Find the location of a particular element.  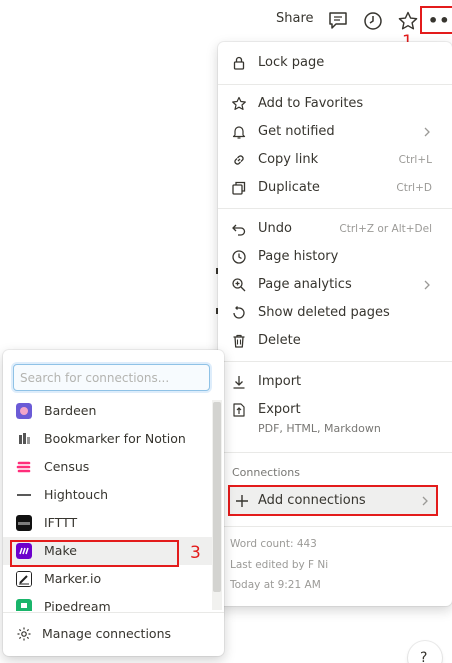

connection-label: Pipedream is located at coordinates (77, 605).